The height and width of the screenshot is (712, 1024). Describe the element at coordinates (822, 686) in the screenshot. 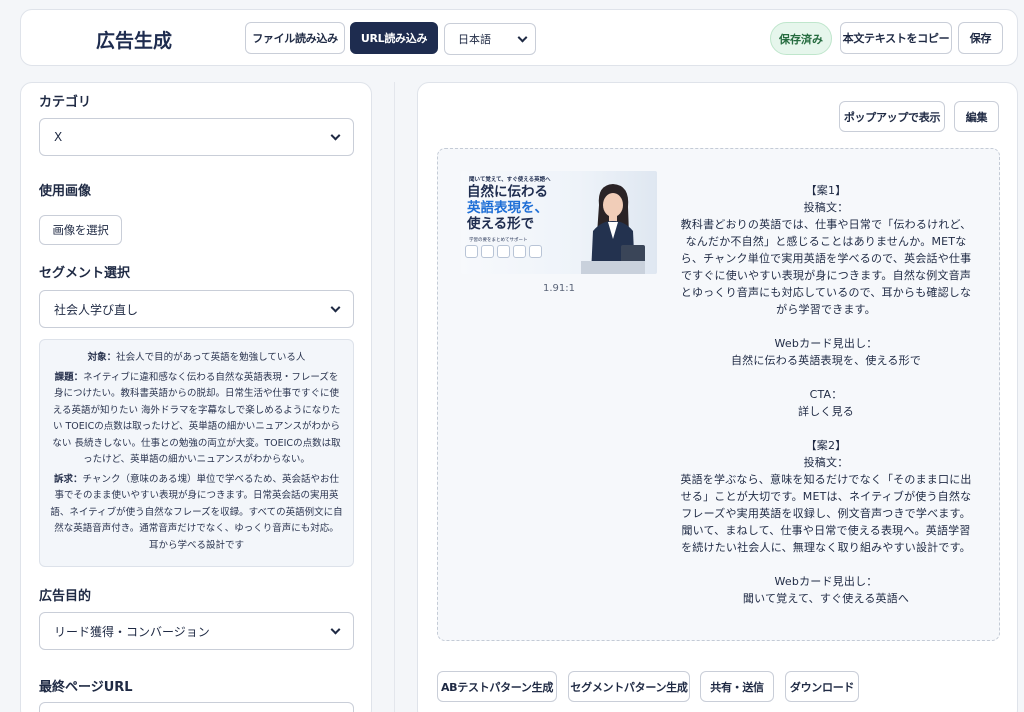

I see `download-button: ダウンロード` at that location.